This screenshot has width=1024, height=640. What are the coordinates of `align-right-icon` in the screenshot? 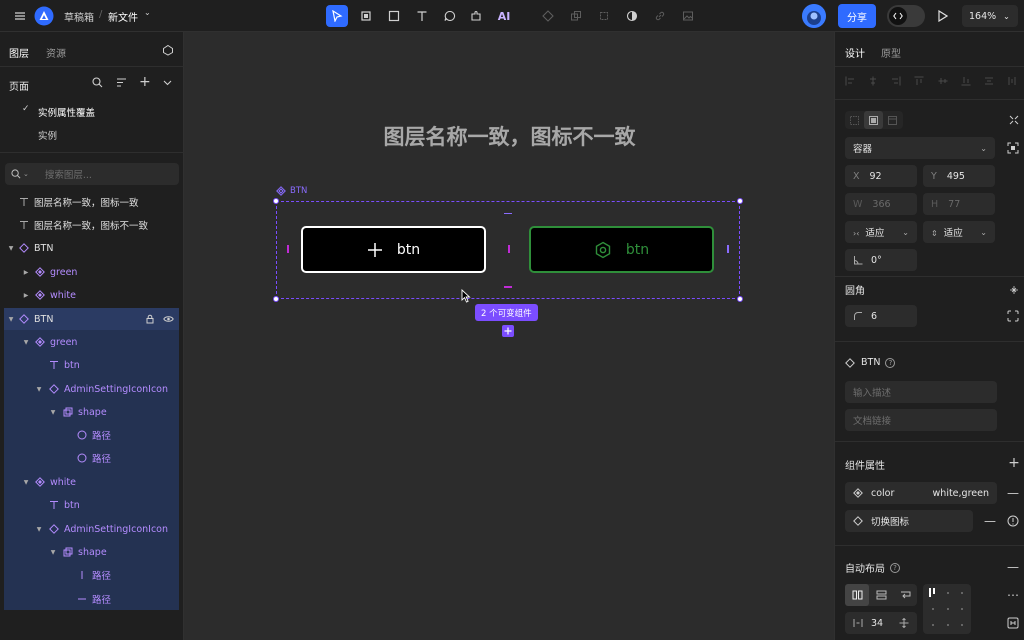 It's located at (896, 83).